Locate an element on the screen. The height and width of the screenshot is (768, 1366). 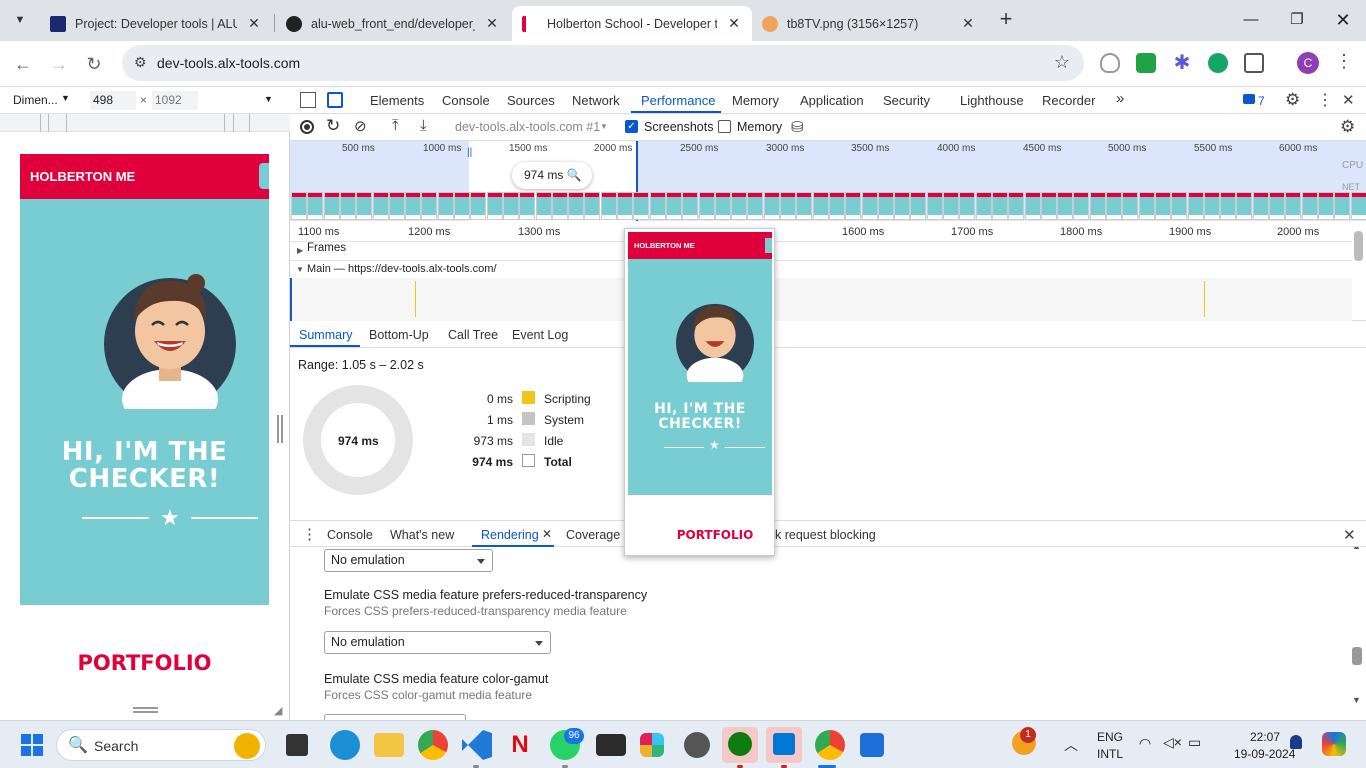
scroll-down-icon: ▼ is located at coordinates (1356, 700).